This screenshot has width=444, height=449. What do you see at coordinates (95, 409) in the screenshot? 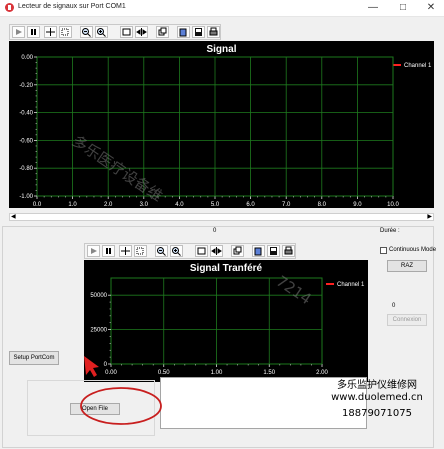
I see `open-file-button: Open File` at bounding box center [95, 409].